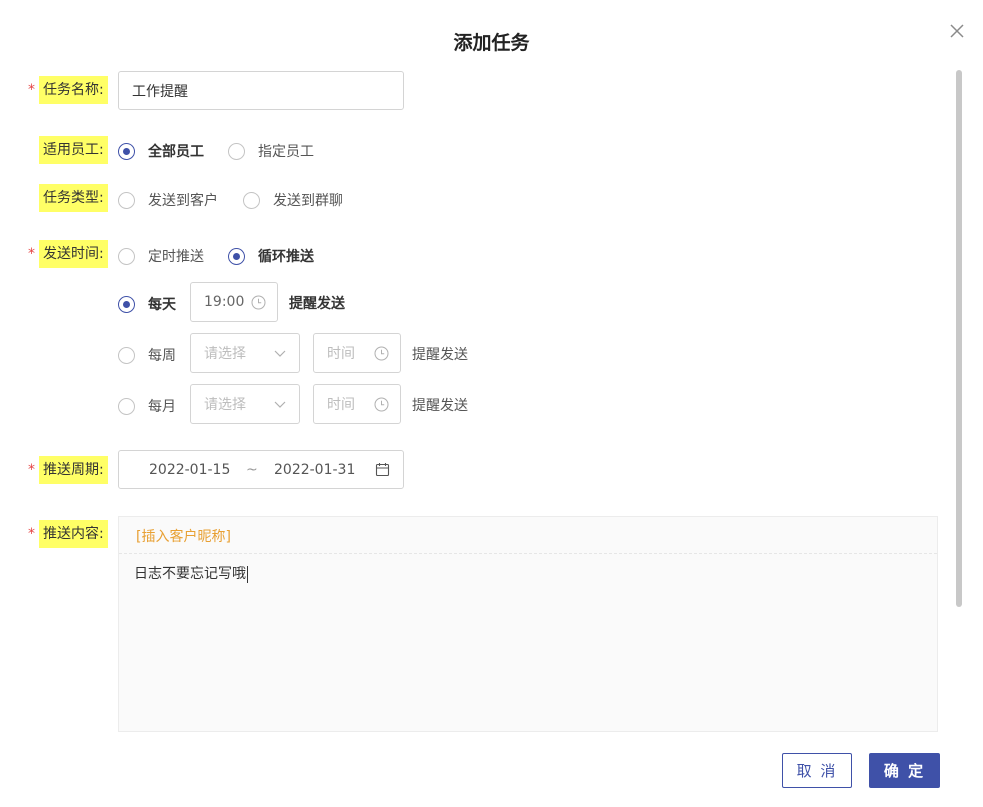  What do you see at coordinates (315, 469) in the screenshot?
I see `period-end: 2022-01-31` at bounding box center [315, 469].